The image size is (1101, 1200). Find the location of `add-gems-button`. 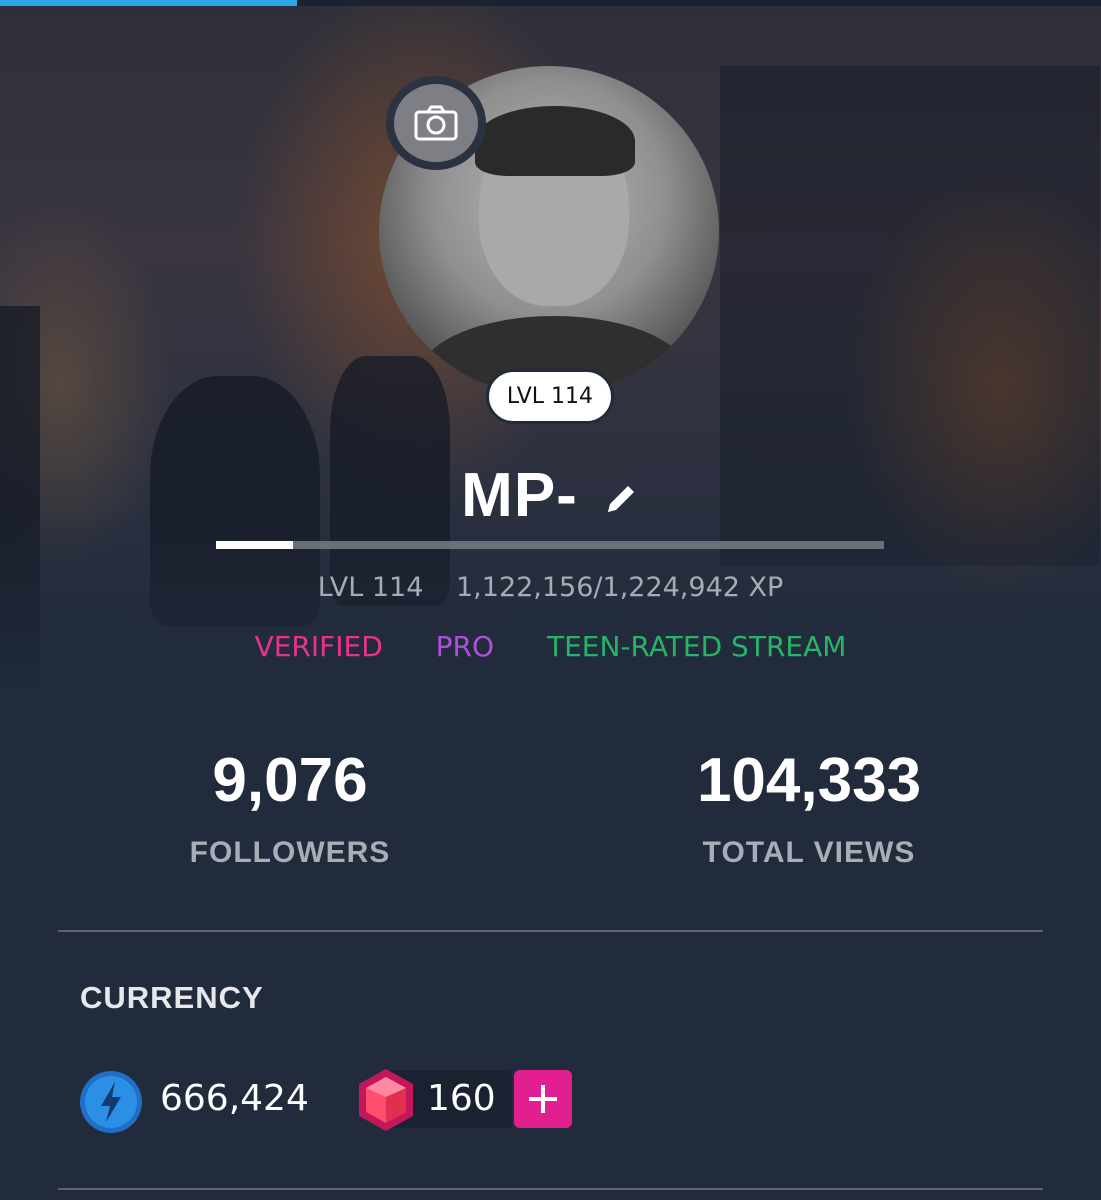

add-gems-button is located at coordinates (543, 1099).